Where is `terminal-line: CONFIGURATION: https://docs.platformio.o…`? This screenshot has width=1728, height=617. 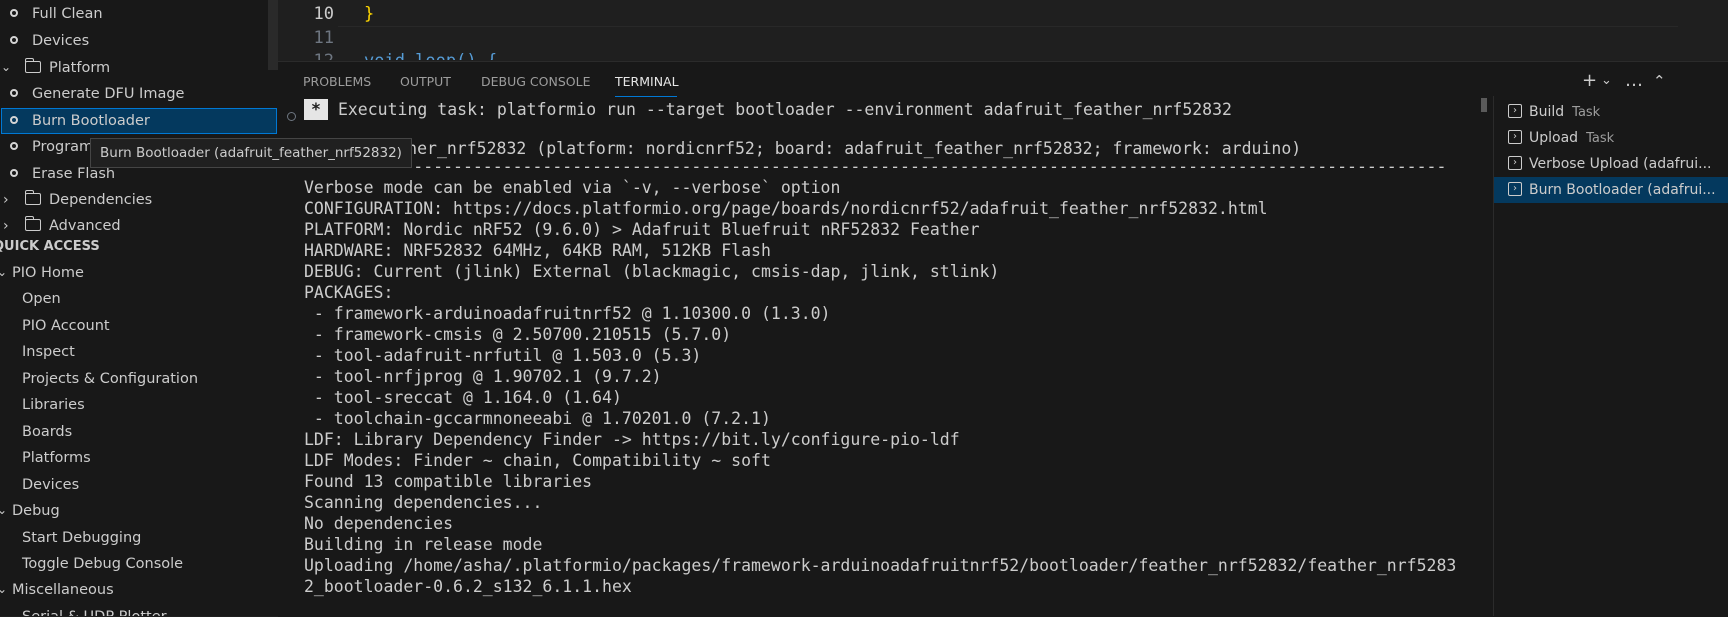 terminal-line: CONFIGURATION: https://docs.platformio.o… is located at coordinates (786, 208).